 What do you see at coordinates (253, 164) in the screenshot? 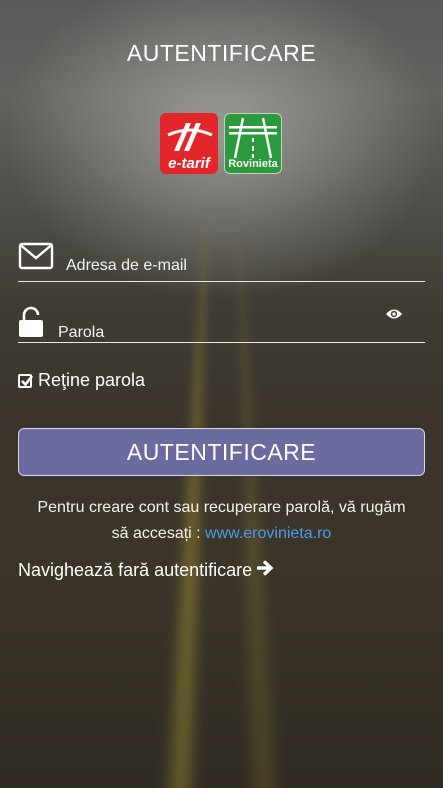
I see `rovinieta-label: Rovinieta` at bounding box center [253, 164].